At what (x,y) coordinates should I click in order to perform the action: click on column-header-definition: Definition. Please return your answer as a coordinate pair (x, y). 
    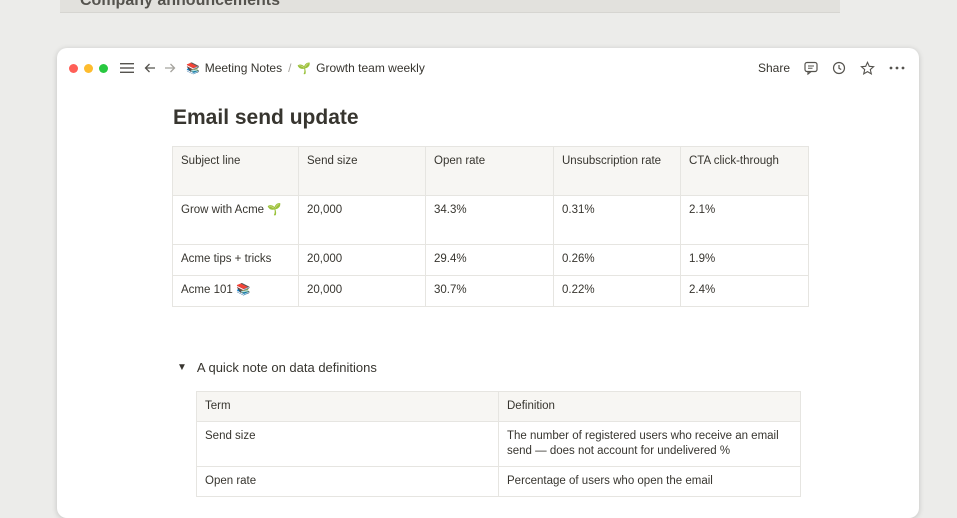
    Looking at the image, I should click on (649, 406).